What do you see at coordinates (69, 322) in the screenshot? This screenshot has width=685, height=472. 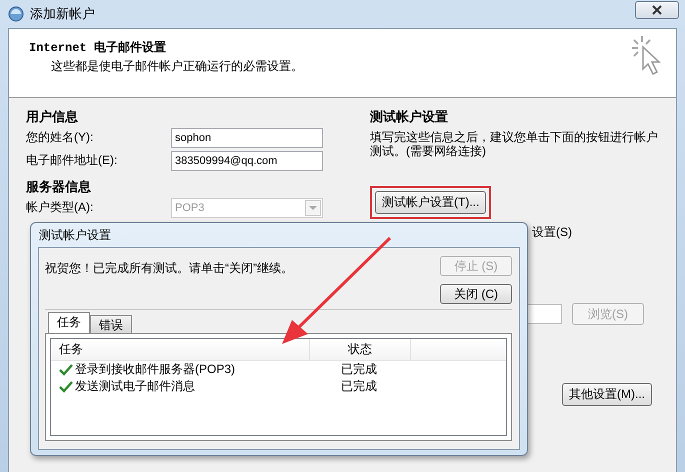 I see `tab: 任务` at bounding box center [69, 322].